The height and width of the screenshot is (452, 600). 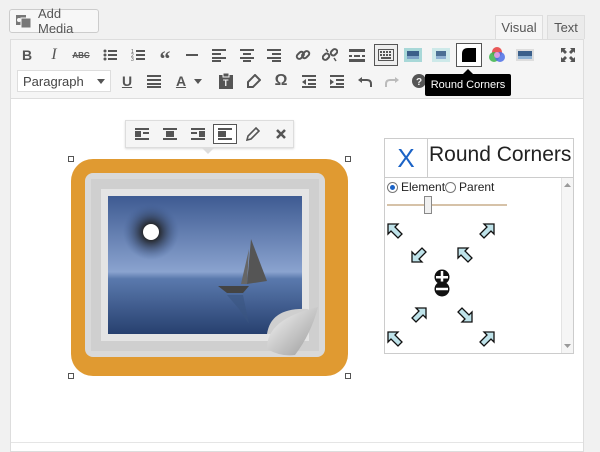 I want to click on link-icon, so click(x=303, y=55).